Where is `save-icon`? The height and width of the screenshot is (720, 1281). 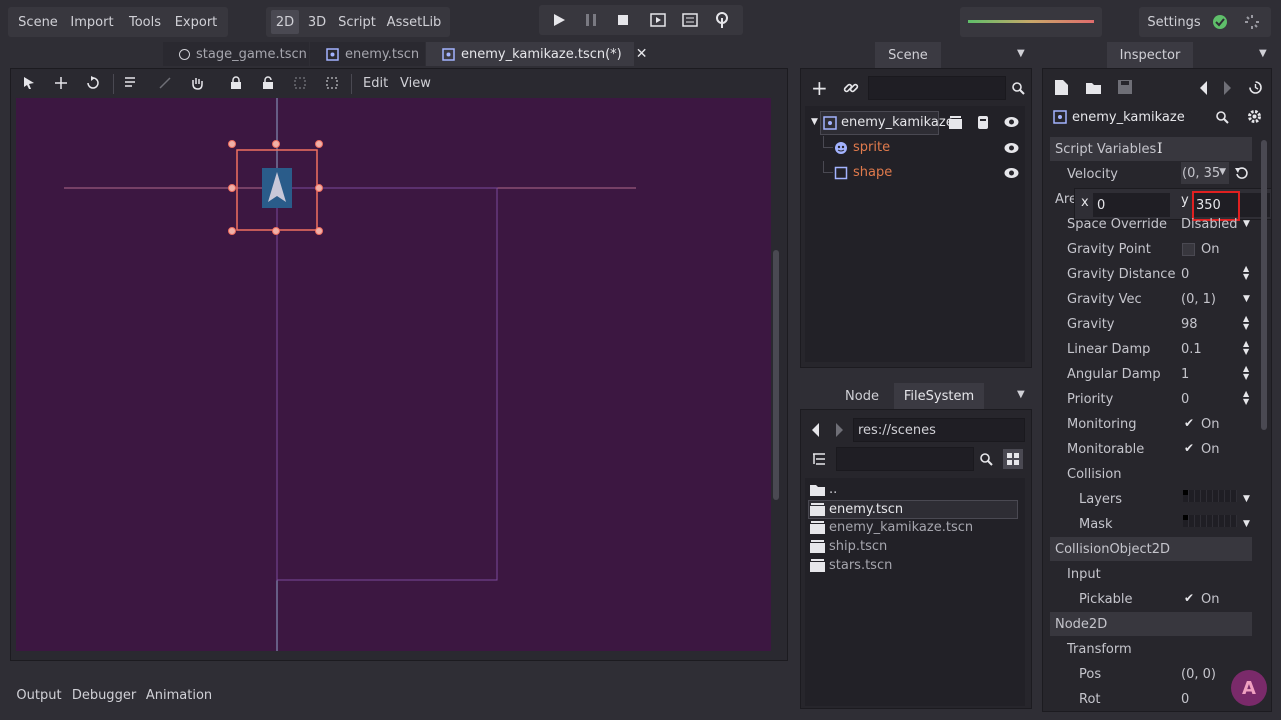
save-icon is located at coordinates (1125, 89).